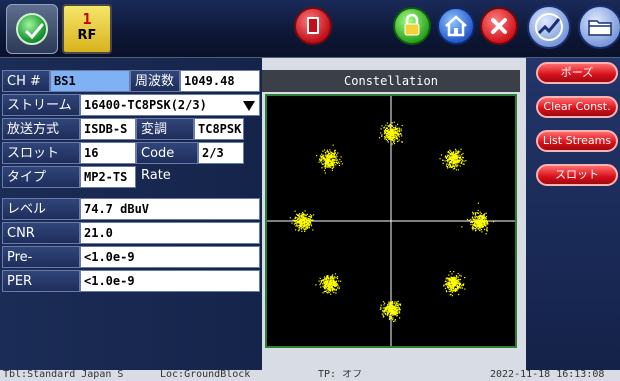  What do you see at coordinates (41, 209) in the screenshot?
I see `level-label: レベル` at bounding box center [41, 209].